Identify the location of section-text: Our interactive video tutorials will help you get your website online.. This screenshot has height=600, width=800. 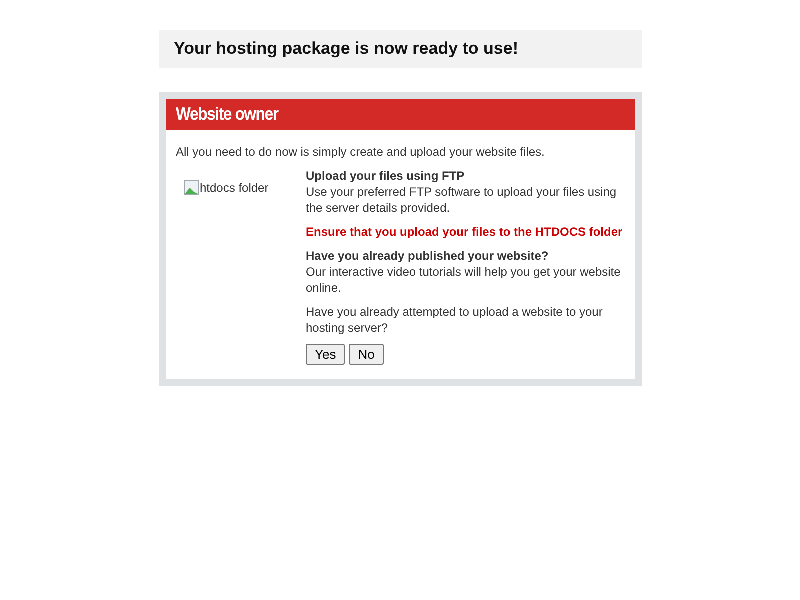
(464, 280).